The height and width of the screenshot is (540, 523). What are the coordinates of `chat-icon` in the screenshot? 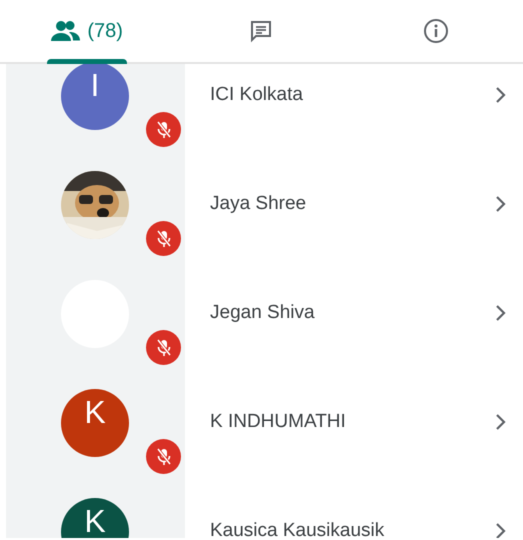 It's located at (261, 31).